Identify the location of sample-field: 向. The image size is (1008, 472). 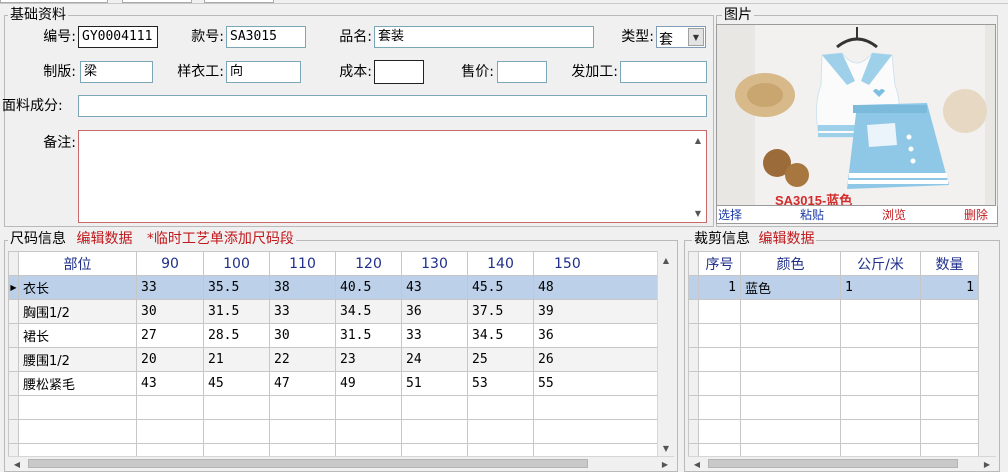
(263, 72).